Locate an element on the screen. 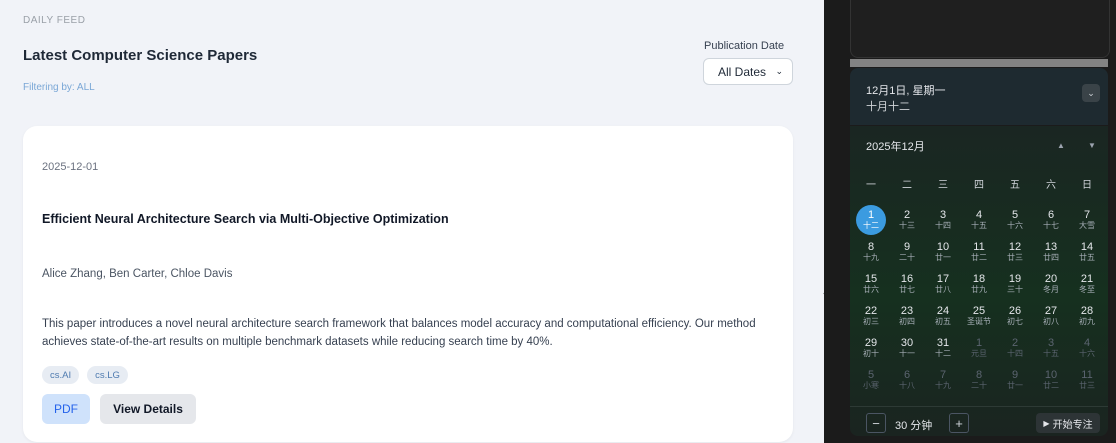 This screenshot has height=443, width=1116. lunar-label: 十一 is located at coordinates (907, 353).